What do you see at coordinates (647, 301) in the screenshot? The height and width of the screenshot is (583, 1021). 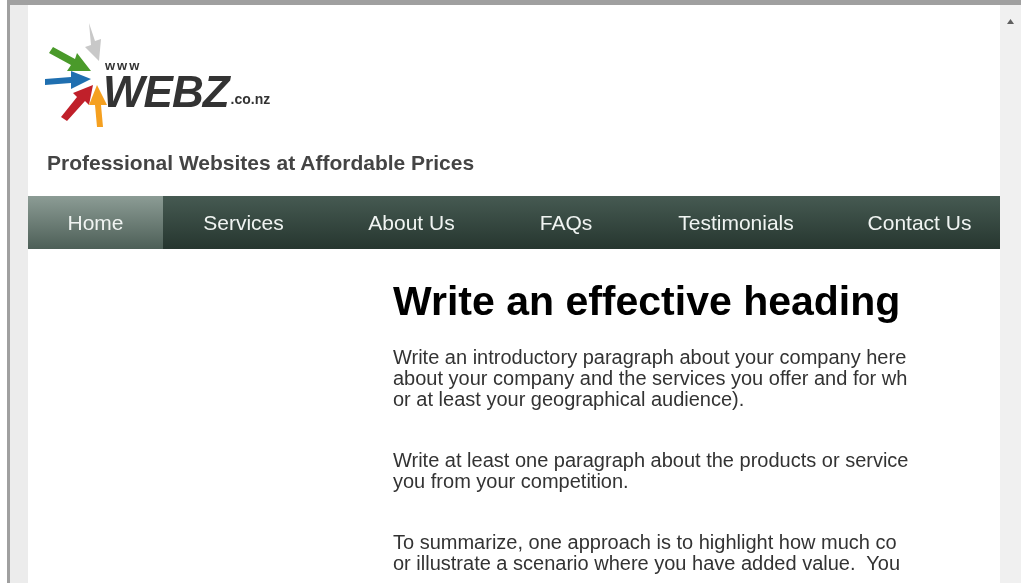 I see `page-heading: Write an effective heading` at bounding box center [647, 301].